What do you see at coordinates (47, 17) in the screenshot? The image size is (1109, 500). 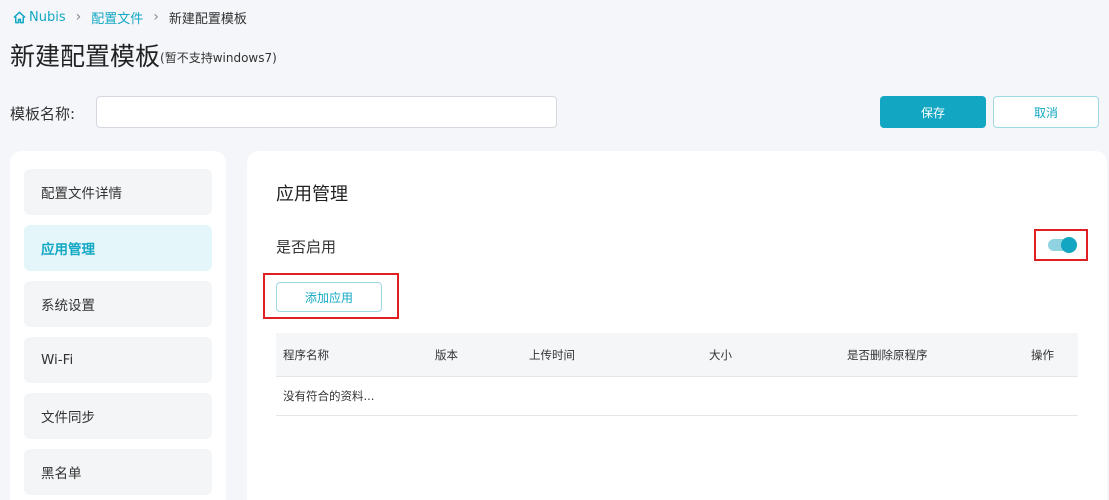 I see `breadcrumb-home-link: Nubis` at bounding box center [47, 17].